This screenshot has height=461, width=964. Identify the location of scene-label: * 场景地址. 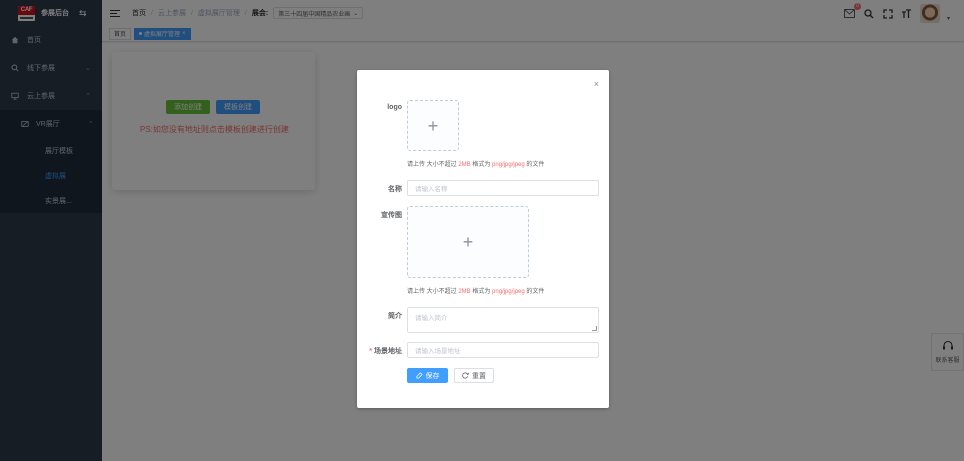
(385, 351).